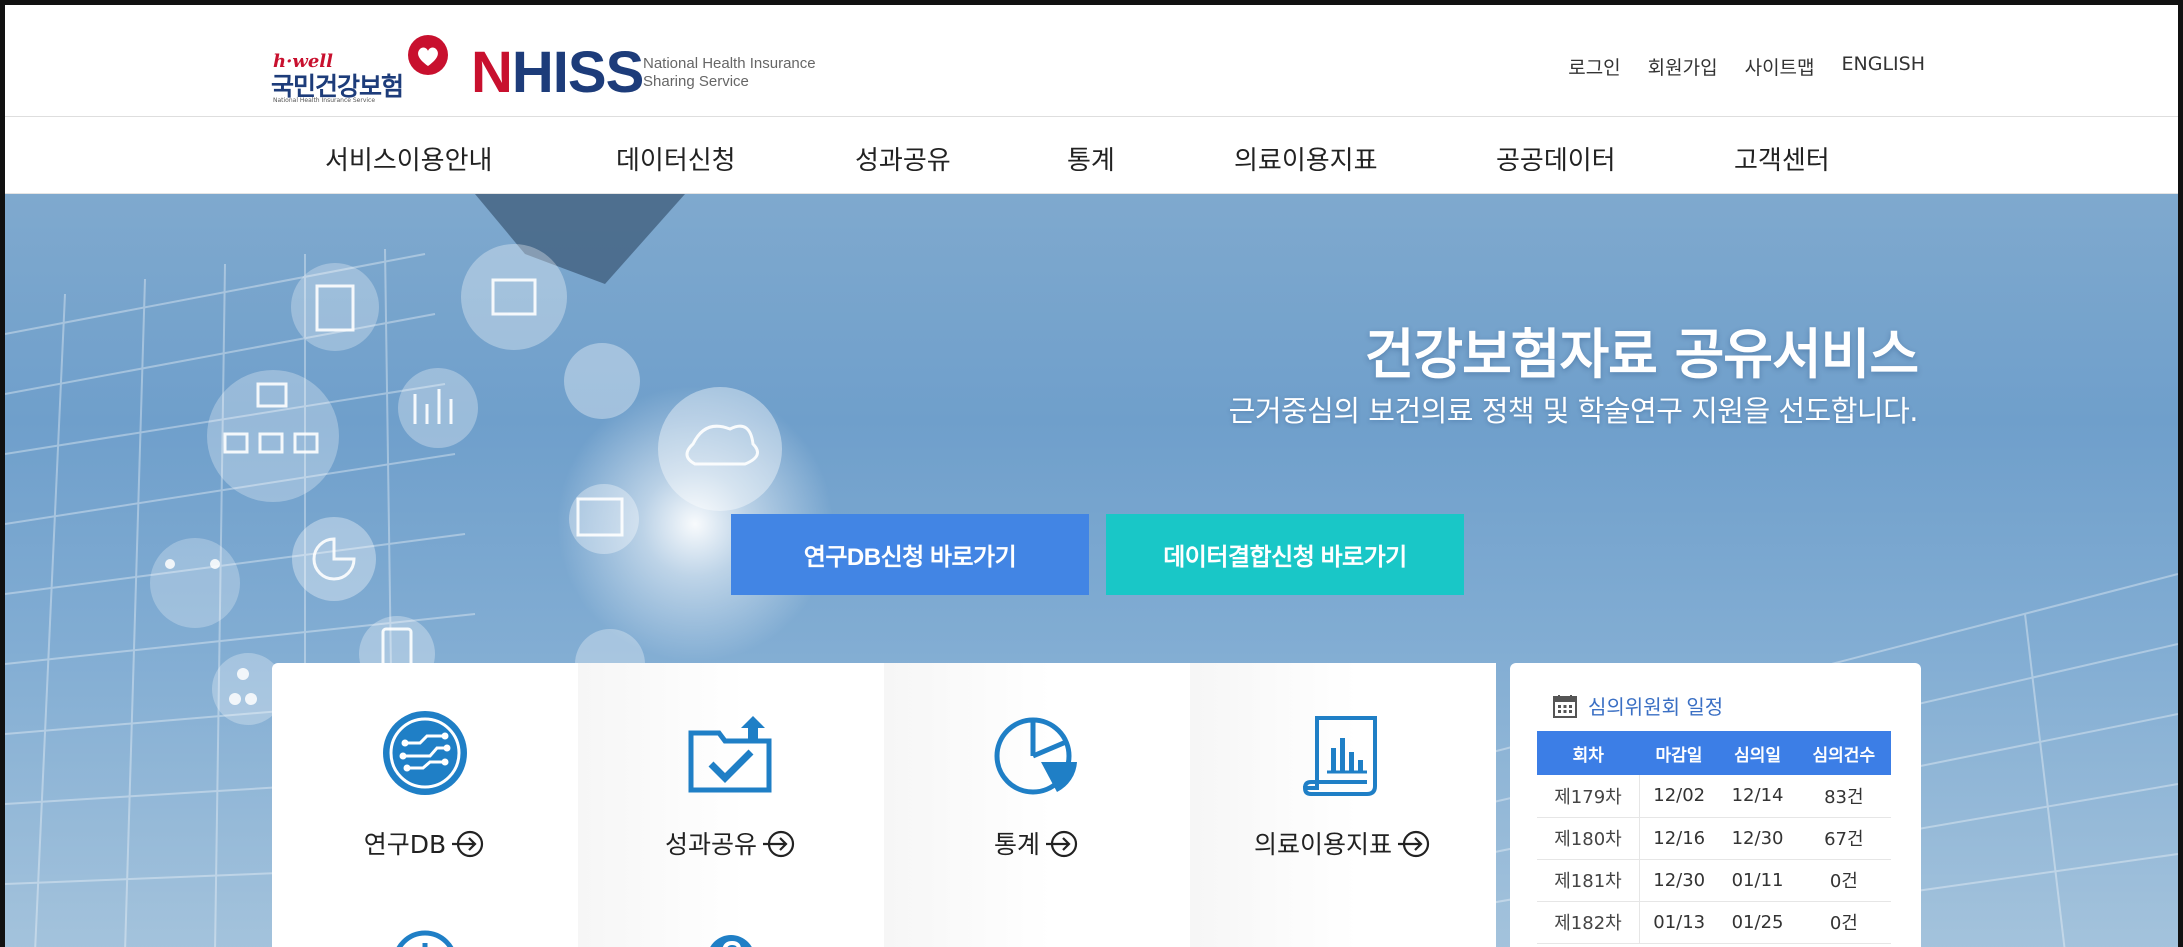  I want to click on table-row: 제179차 12/02 12/14 83건, so click(1714, 796).